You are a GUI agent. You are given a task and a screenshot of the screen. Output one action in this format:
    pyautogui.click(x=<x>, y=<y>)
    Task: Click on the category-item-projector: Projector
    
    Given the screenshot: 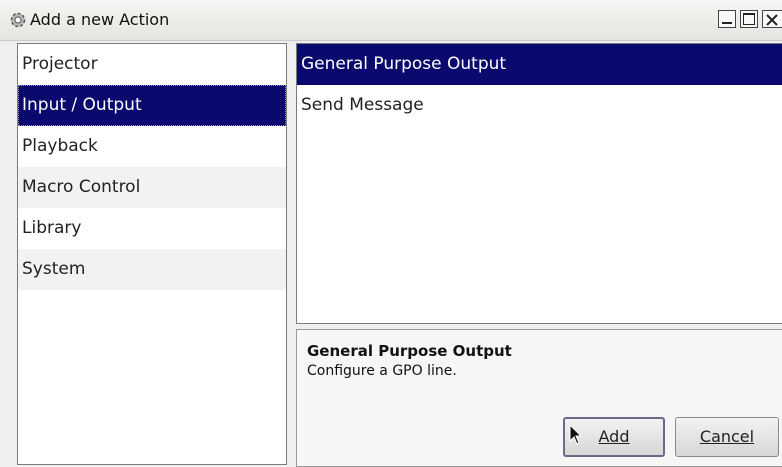 What is the action you would take?
    pyautogui.click(x=152, y=64)
    